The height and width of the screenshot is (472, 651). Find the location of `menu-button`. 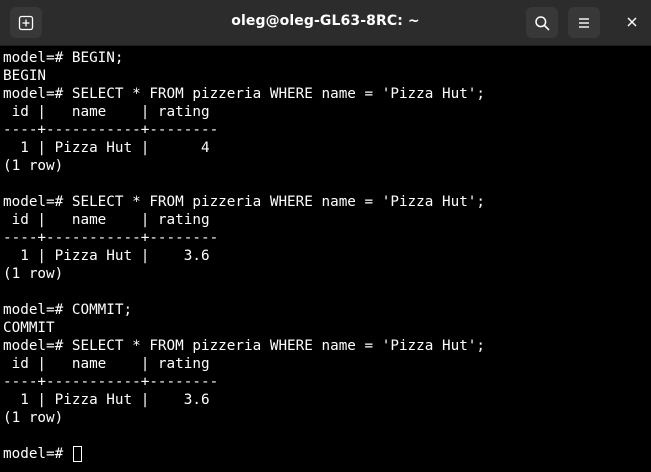

menu-button is located at coordinates (584, 22).